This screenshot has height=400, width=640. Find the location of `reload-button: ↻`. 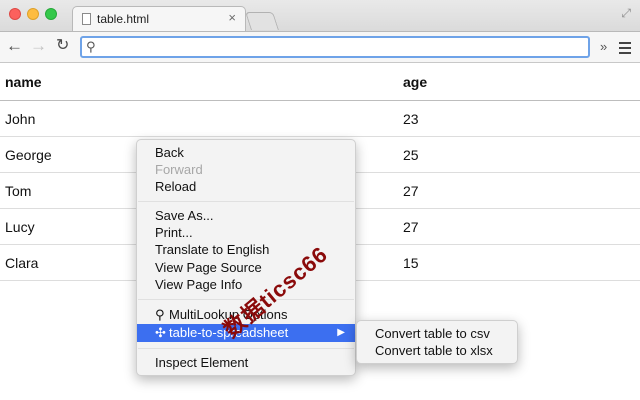

reload-button: ↻ is located at coordinates (62, 46).